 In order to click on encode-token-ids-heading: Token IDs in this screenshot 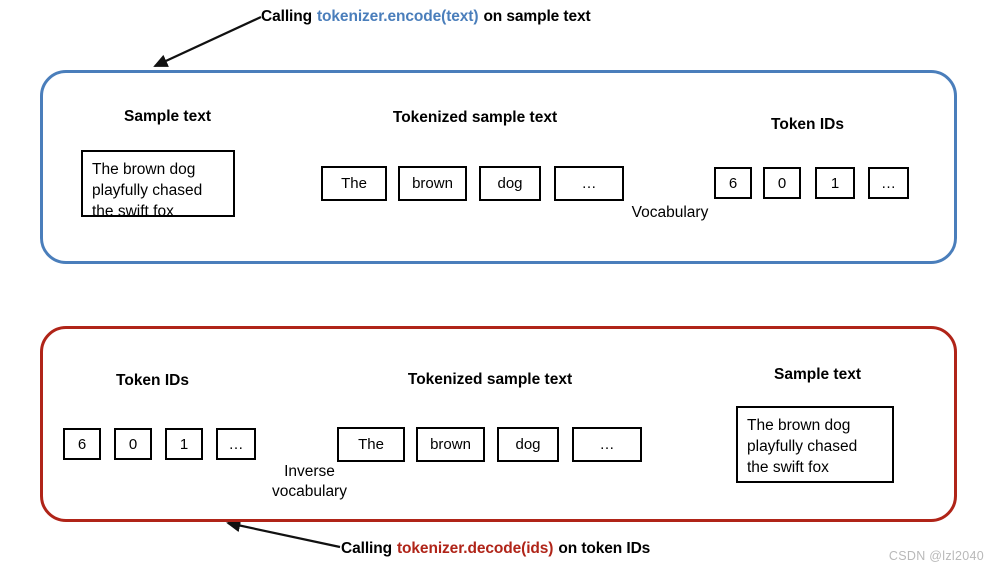, I will do `click(807, 124)`.